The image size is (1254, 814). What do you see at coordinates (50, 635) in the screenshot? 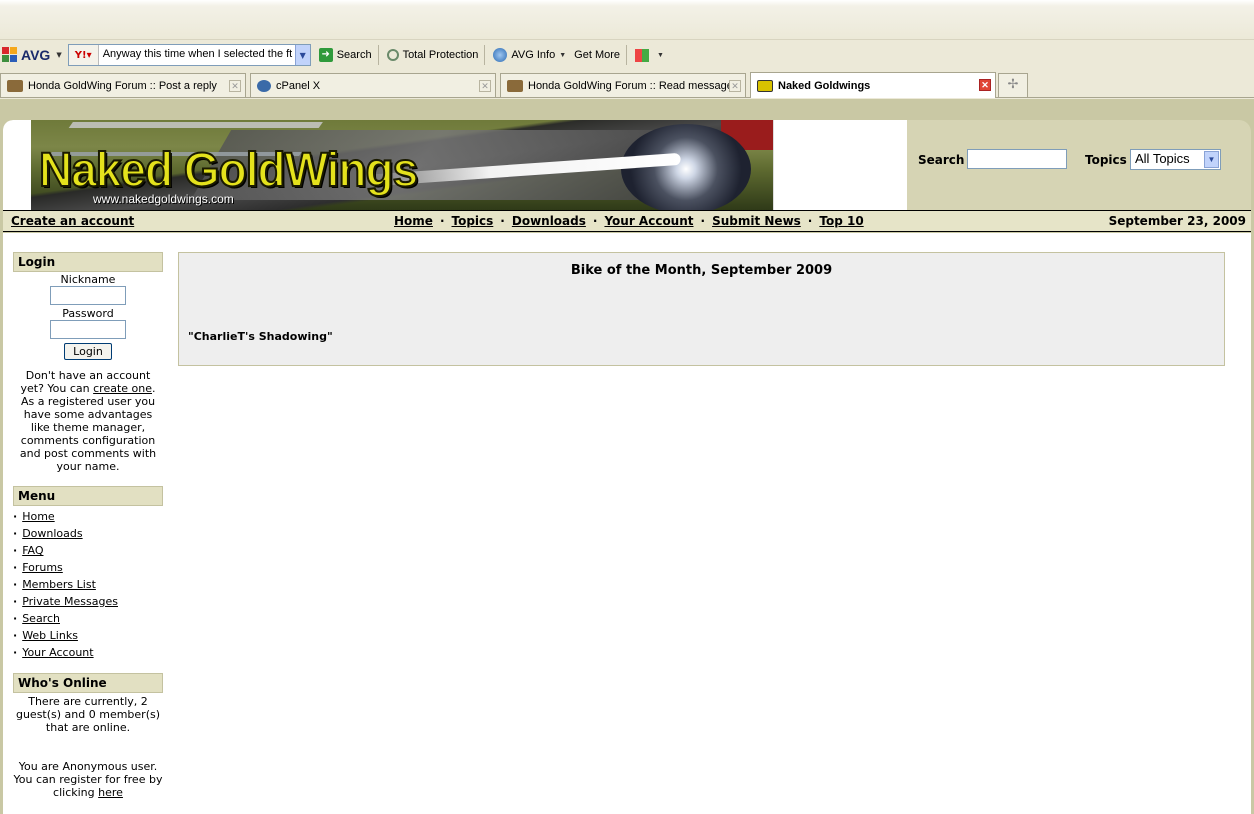
I see `menu-web-links-link: Web Links` at bounding box center [50, 635].